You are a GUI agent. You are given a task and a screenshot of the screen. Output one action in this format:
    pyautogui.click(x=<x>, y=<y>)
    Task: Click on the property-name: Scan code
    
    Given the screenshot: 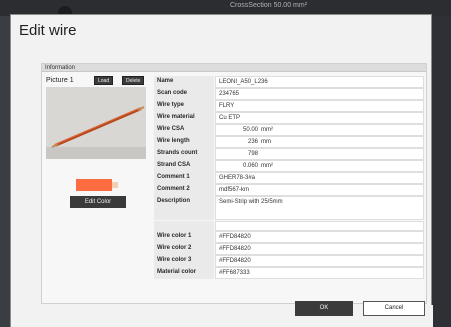 What is the action you would take?
    pyautogui.click(x=184, y=94)
    